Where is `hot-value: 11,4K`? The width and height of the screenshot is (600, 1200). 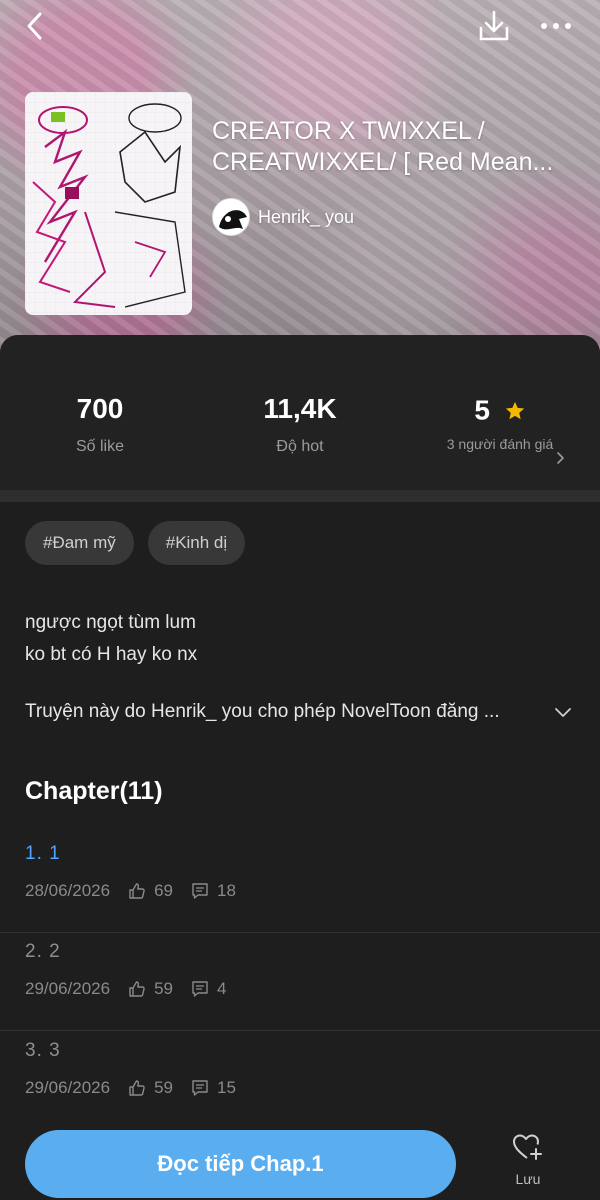
hot-value: 11,4K is located at coordinates (300, 408).